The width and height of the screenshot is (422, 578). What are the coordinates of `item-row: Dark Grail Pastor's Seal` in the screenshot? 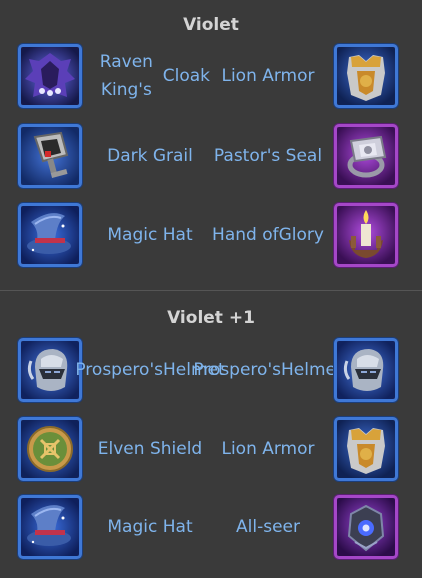 It's located at (211, 158).